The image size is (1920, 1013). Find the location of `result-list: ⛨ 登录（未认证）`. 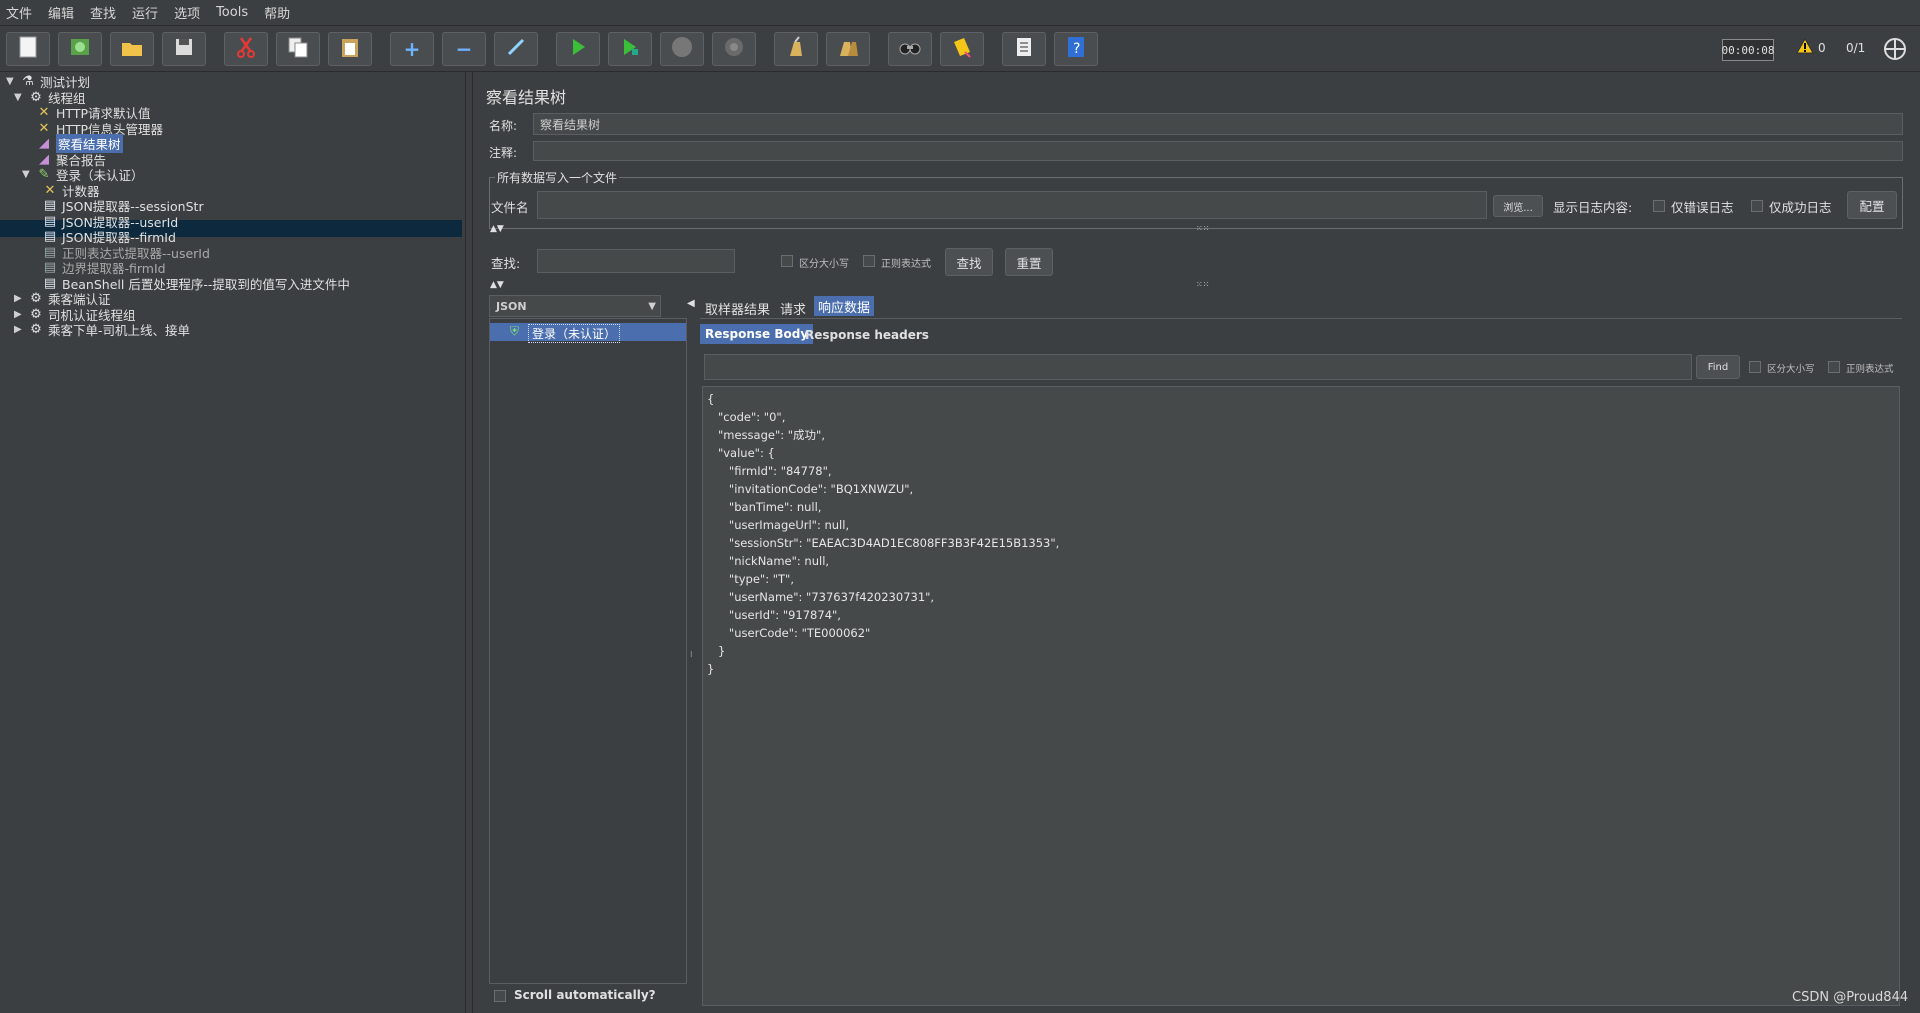

result-list: ⛨ 登录（未认证） is located at coordinates (588, 651).